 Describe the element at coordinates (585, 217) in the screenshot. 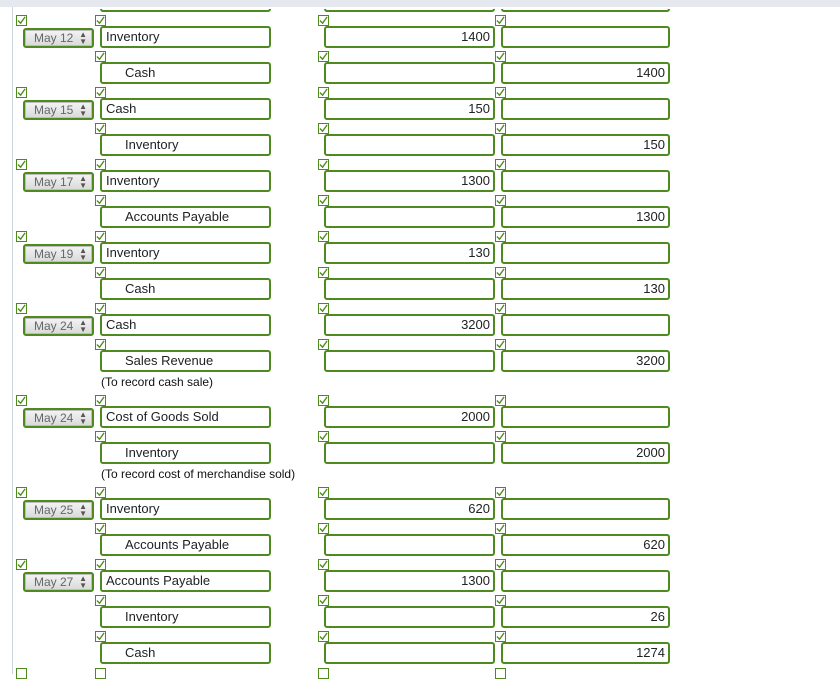

I see `credit-field: 1300` at that location.